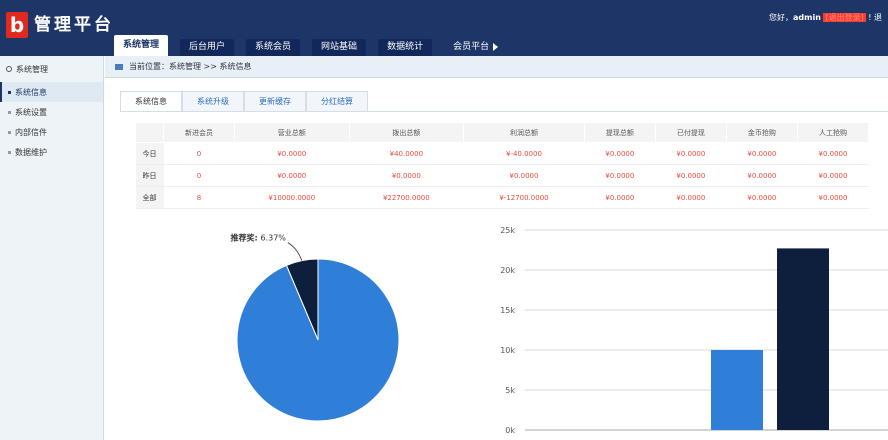  Describe the element at coordinates (318, 340) in the screenshot. I see `pie-slice` at that location.